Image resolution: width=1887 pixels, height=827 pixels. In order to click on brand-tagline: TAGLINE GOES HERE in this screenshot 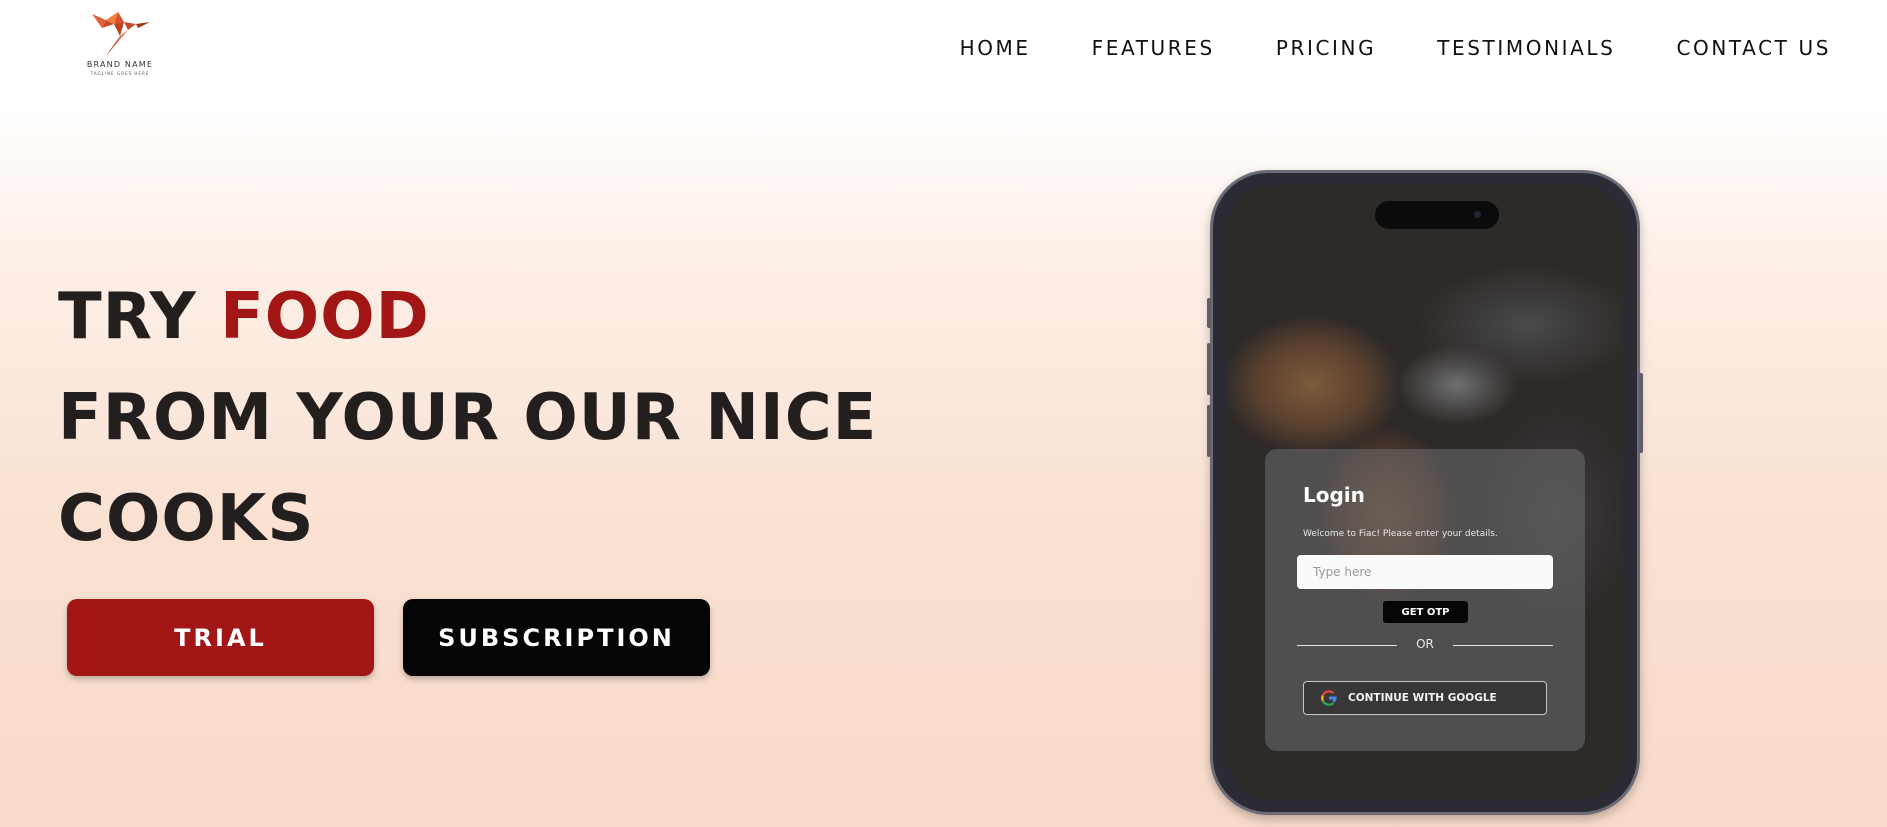, I will do `click(120, 73)`.